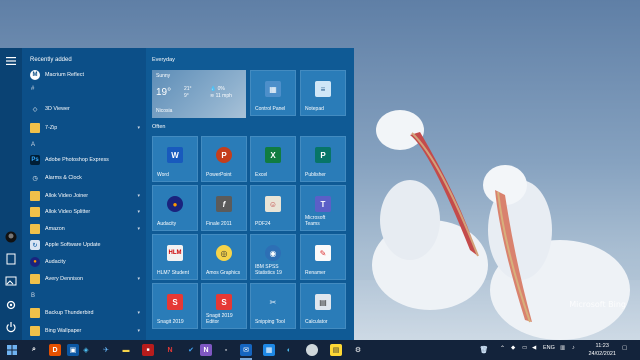 Image resolution: width=640 pixels, height=360 pixels. What do you see at coordinates (191, 350) in the screenshot?
I see `todo-icon: ✔` at bounding box center [191, 350].